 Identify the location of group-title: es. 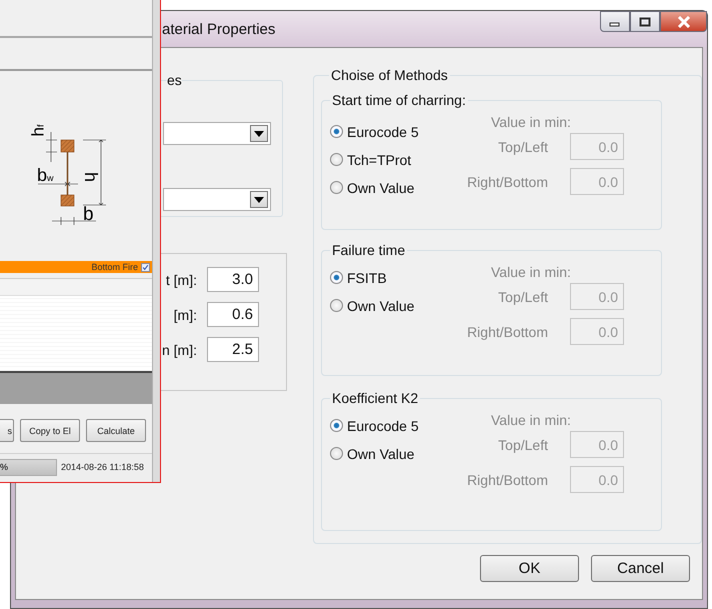
(174, 80).